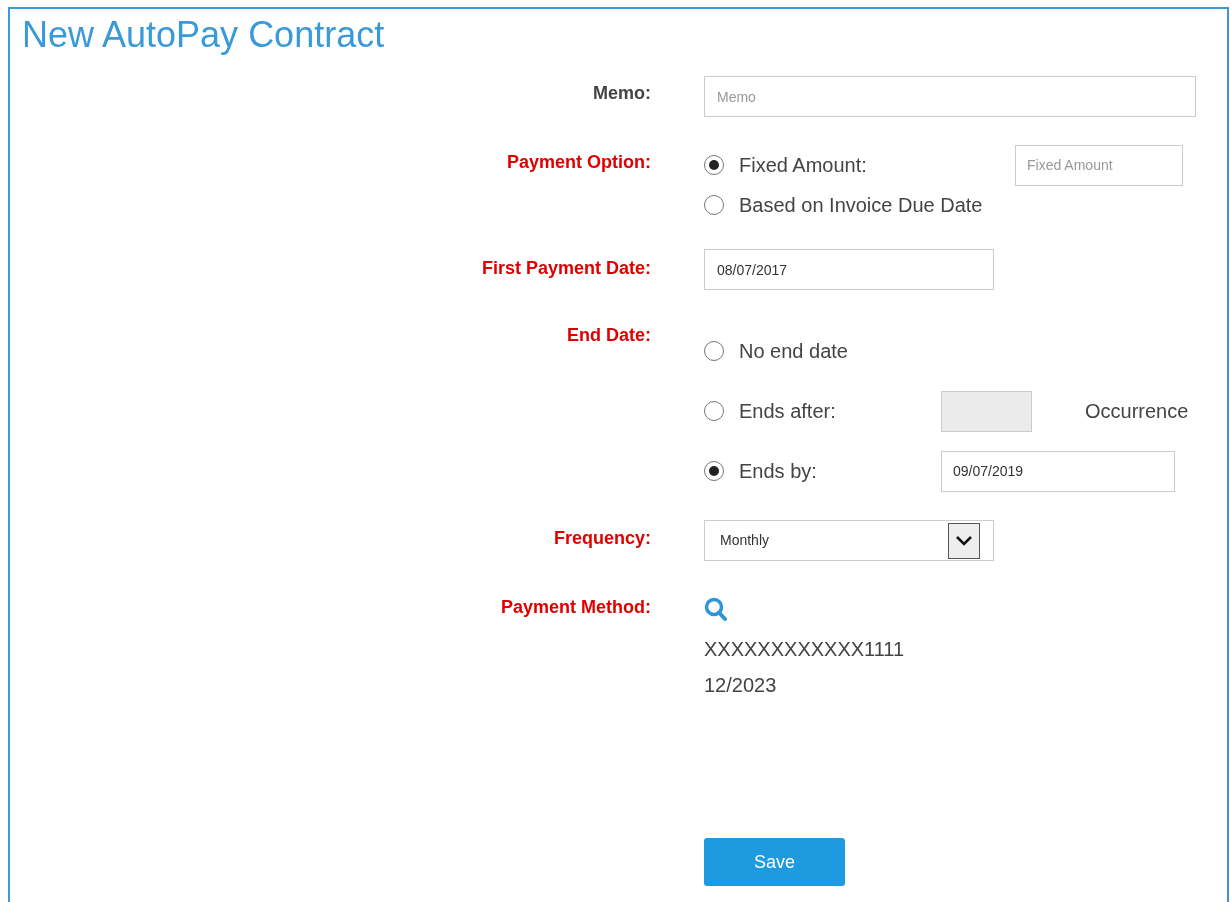 This screenshot has width=1230, height=902. Describe the element at coordinates (576, 607) in the screenshot. I see `field-label: Payment Method:` at that location.